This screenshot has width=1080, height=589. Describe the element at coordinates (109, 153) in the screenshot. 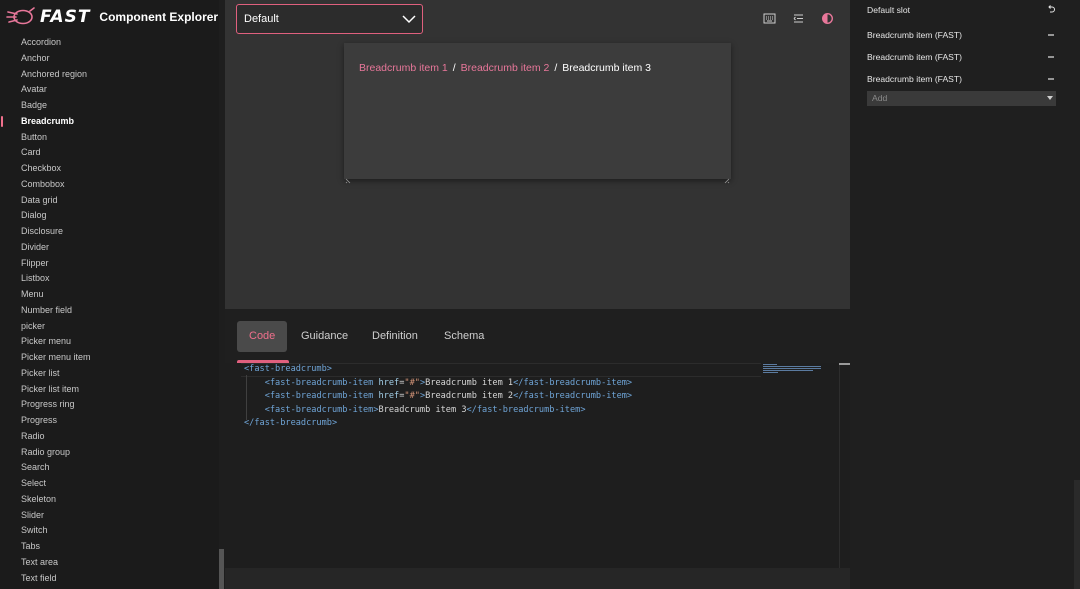

I see `sidebar-item-card: Card` at that location.